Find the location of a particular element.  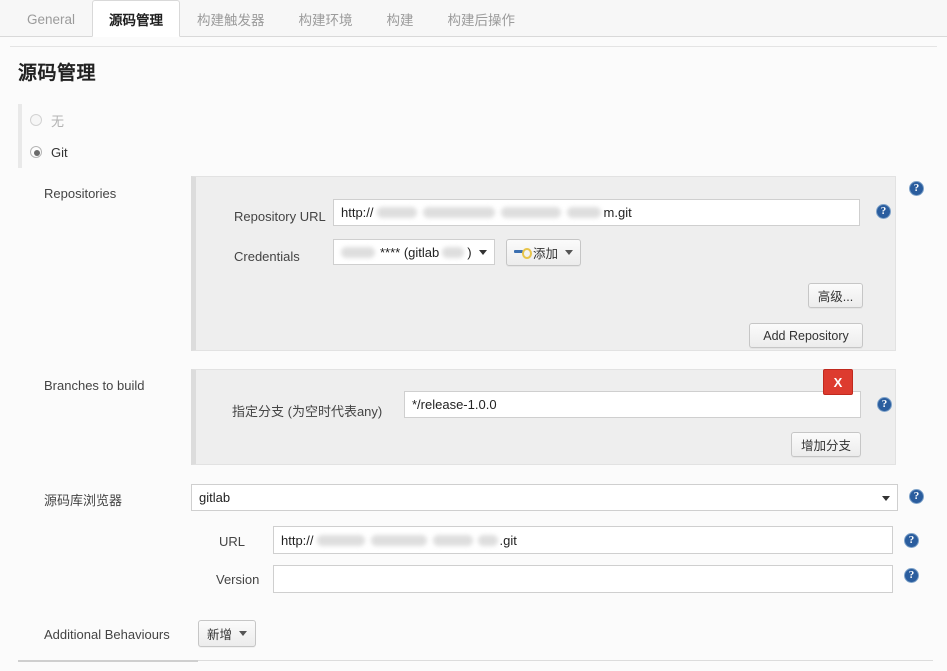

repository-browser-value: gitlab is located at coordinates (215, 497).